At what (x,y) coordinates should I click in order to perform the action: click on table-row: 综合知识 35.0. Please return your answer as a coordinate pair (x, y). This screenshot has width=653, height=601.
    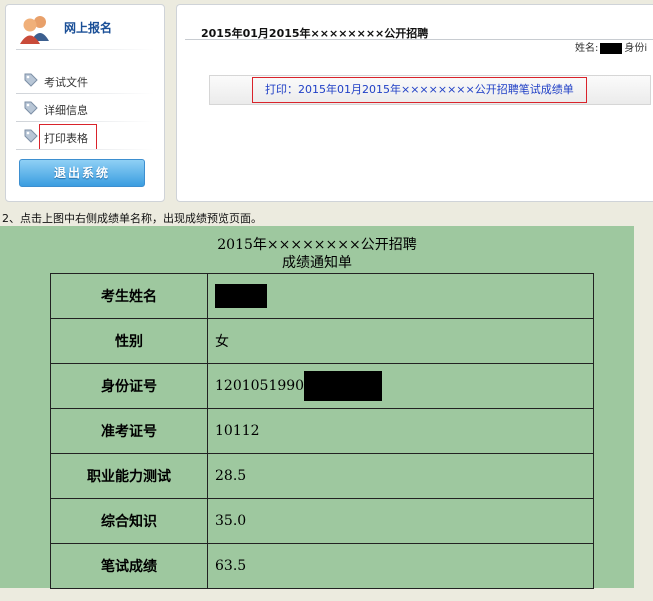
    Looking at the image, I should click on (322, 521).